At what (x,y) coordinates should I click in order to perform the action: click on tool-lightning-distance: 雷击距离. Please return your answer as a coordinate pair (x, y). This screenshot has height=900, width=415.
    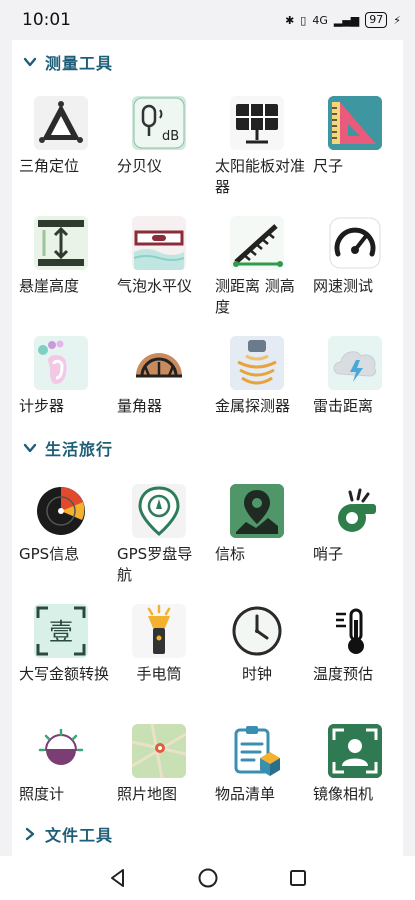
    Looking at the image, I should click on (354, 376).